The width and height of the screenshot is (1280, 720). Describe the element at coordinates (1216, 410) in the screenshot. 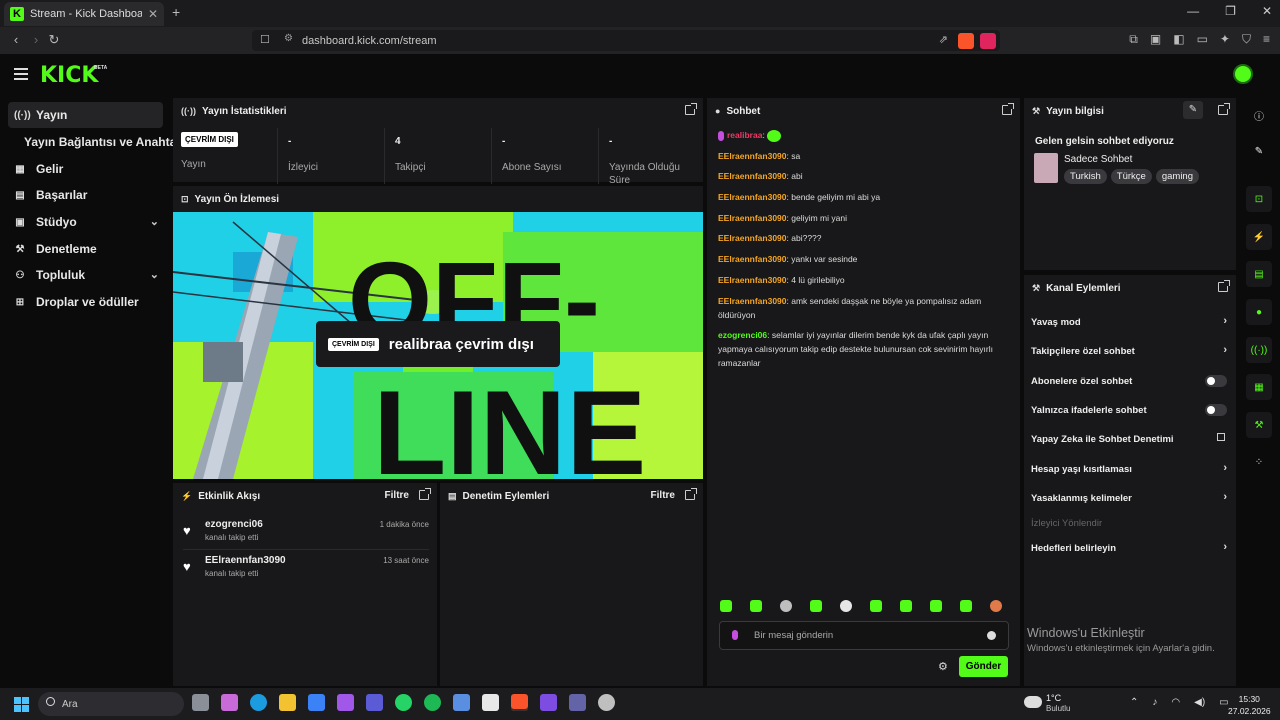

I see `emotes-only-toggle` at that location.